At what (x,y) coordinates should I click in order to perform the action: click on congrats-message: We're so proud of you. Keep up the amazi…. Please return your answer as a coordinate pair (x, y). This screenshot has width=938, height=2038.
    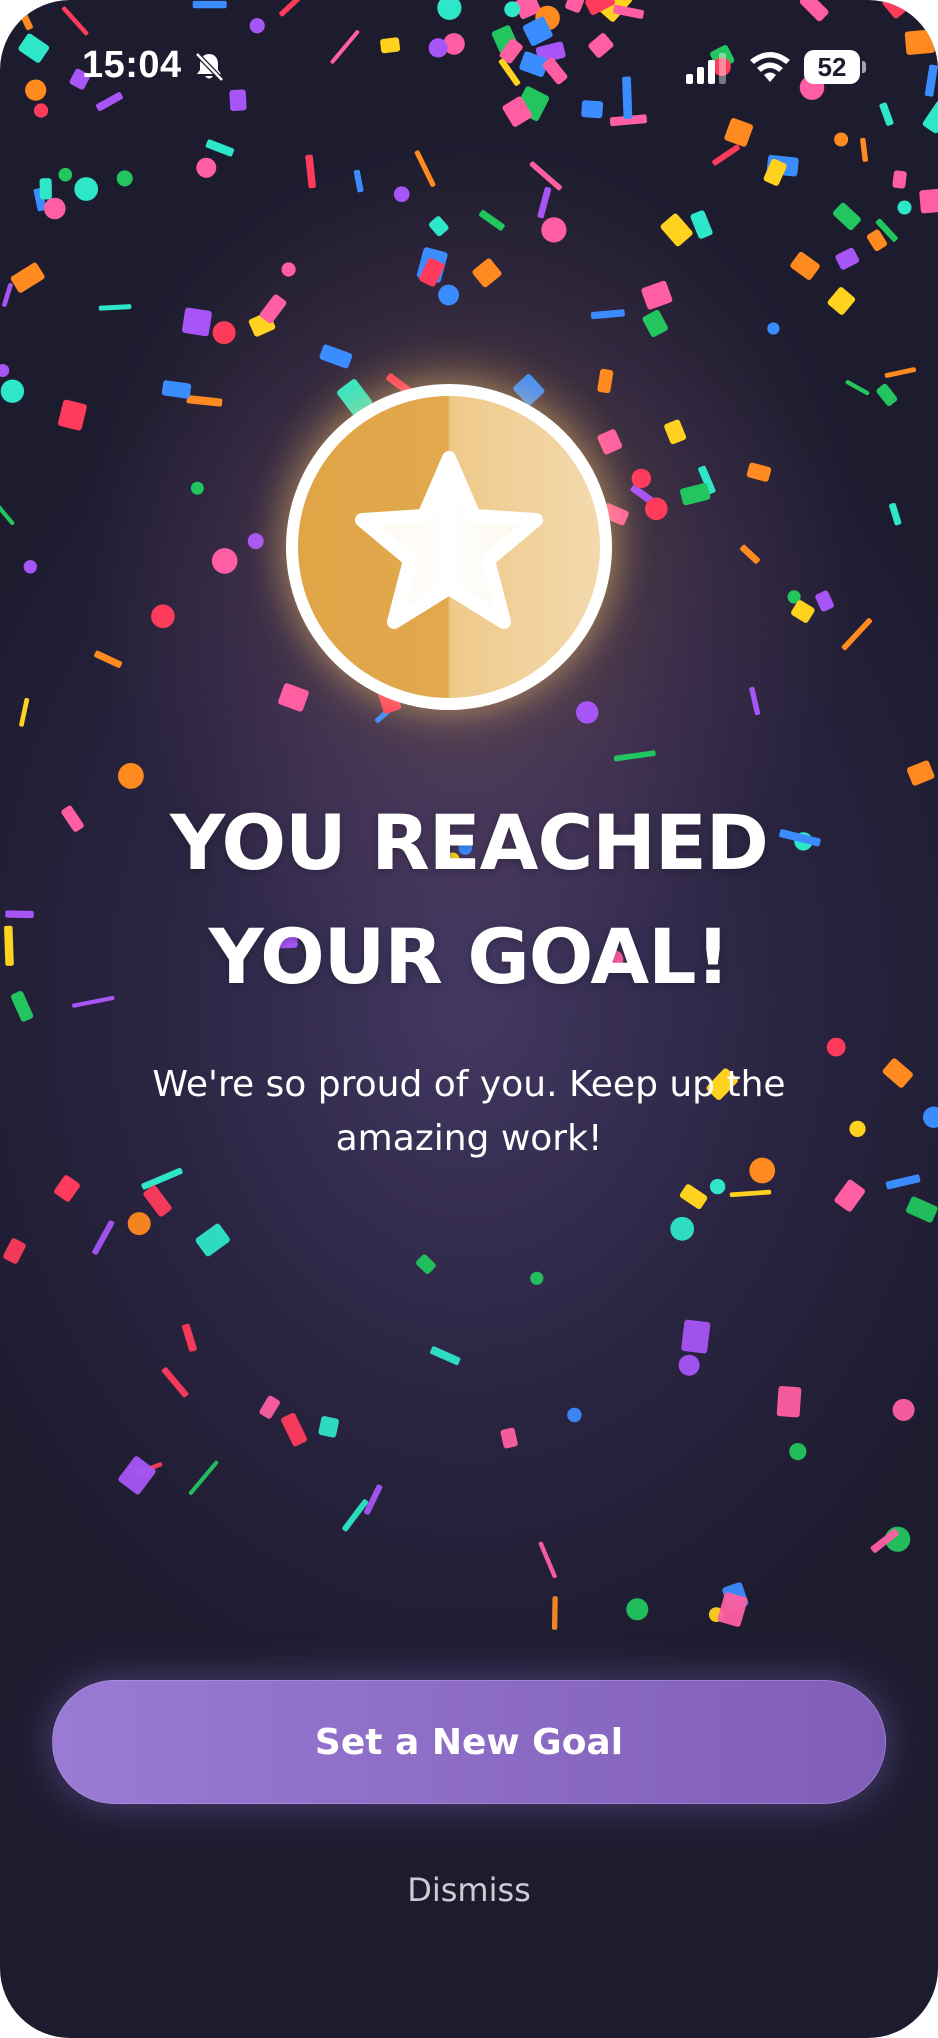
    Looking at the image, I should click on (469, 1111).